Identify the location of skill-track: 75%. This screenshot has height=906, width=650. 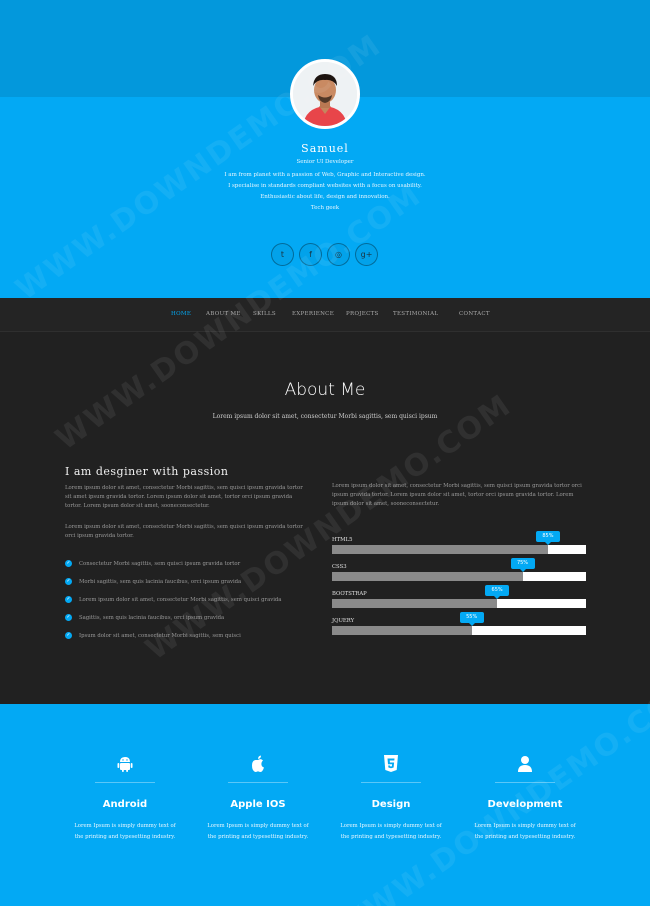
(459, 569).